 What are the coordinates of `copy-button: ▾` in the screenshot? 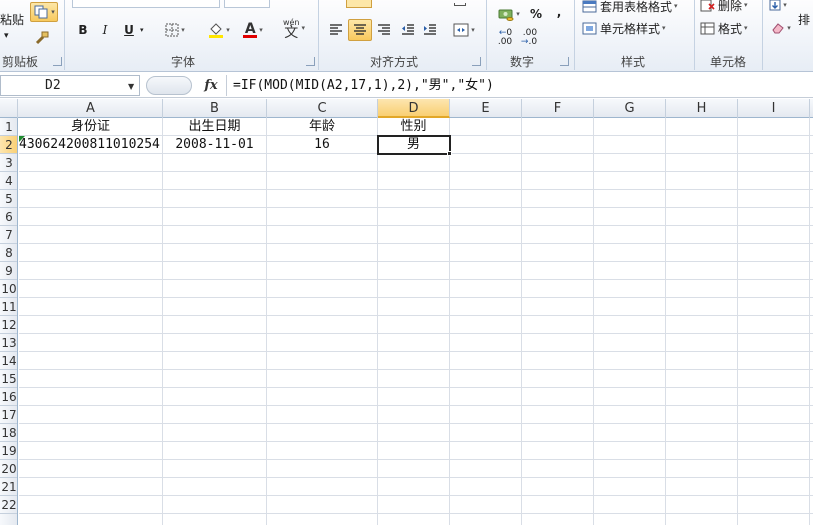 It's located at (44, 12).